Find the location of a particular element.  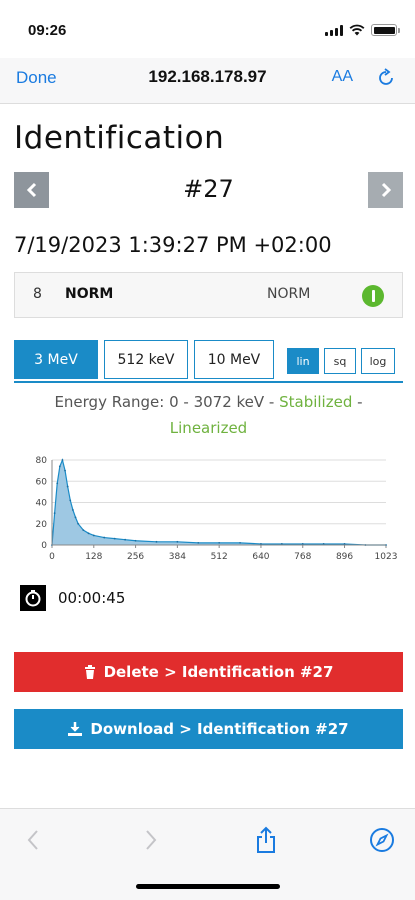

reload-icon is located at coordinates (386, 78).